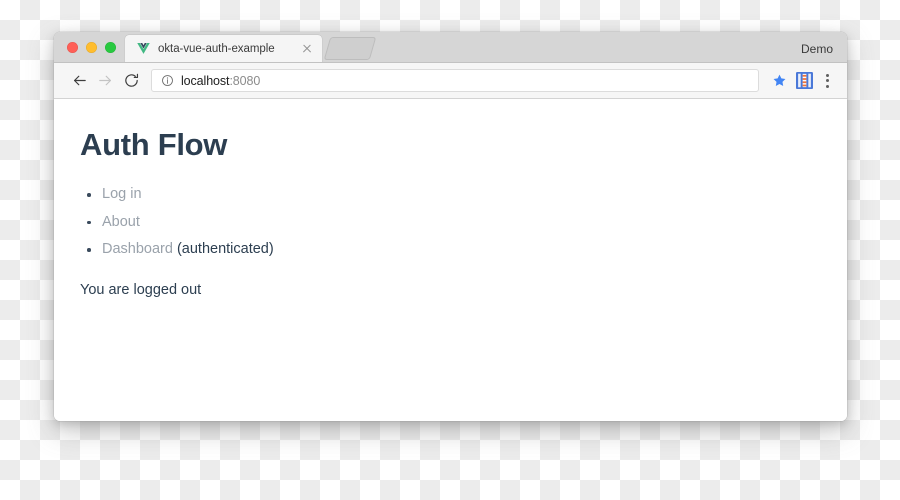 This screenshot has width=900, height=500. I want to click on nav-link-list: Log in About Dashboard (authenticated), so click(463, 222).